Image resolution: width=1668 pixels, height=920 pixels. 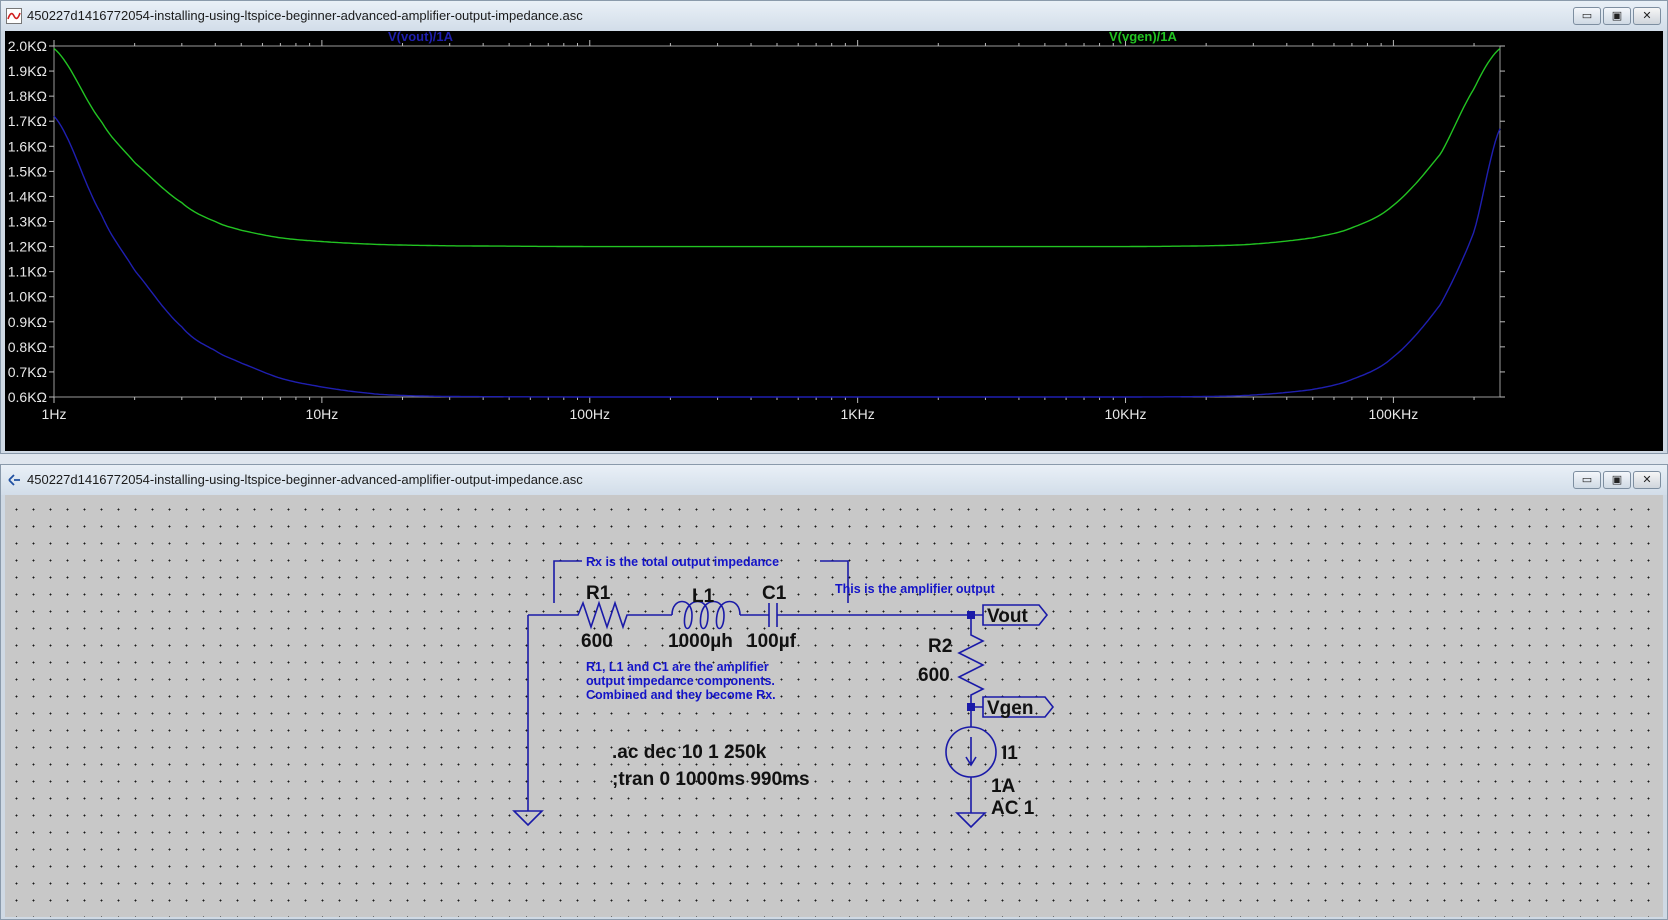 I want to click on resistor-r1, so click(x=622, y=615).